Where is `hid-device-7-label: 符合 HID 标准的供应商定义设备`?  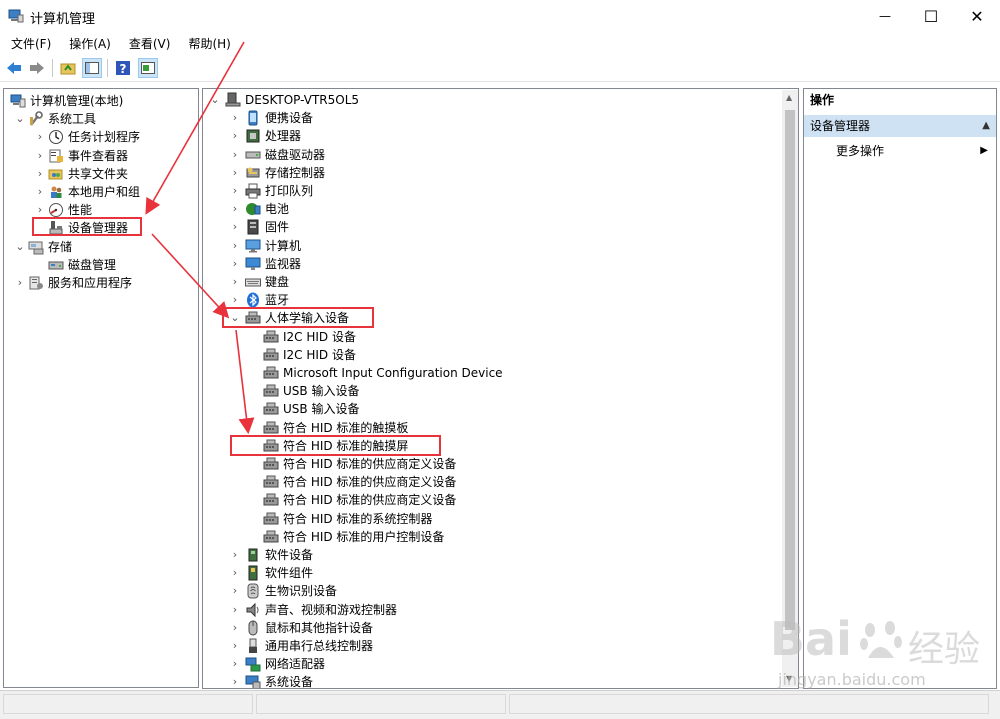 hid-device-7-label: 符合 HID 标准的供应商定义设备 is located at coordinates (370, 464).